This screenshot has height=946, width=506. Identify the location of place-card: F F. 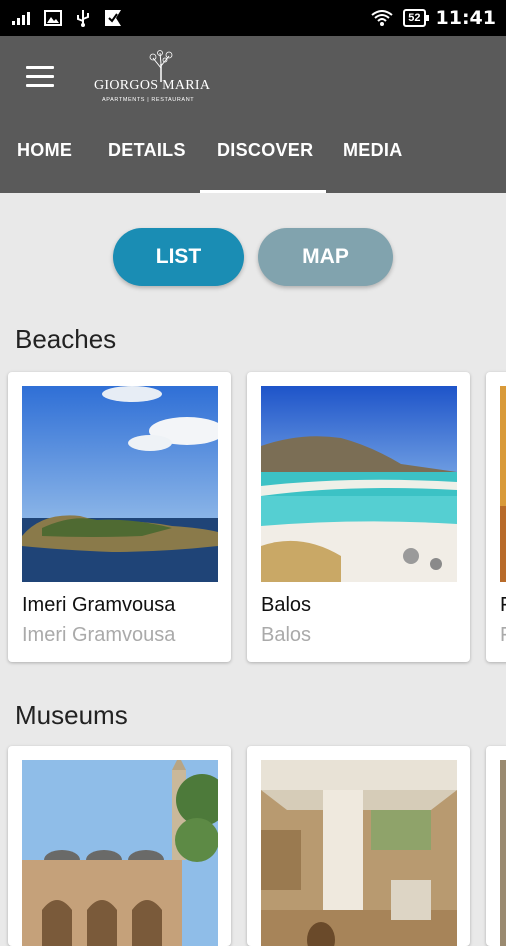
(496, 517).